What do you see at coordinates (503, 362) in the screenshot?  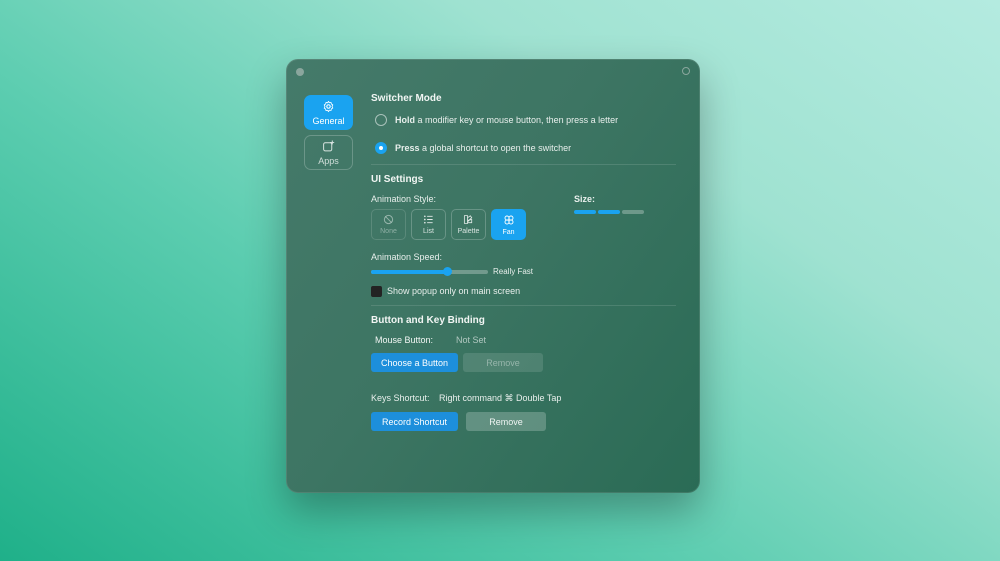 I see `remove-mouse-button: Remove` at bounding box center [503, 362].